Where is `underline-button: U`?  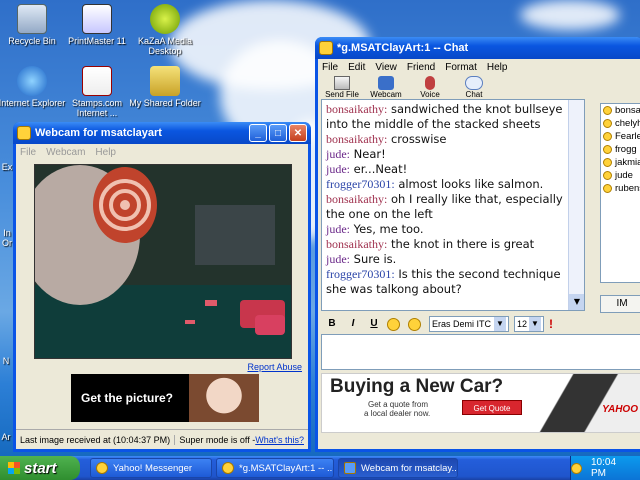
underline-button: U is located at coordinates (374, 324).